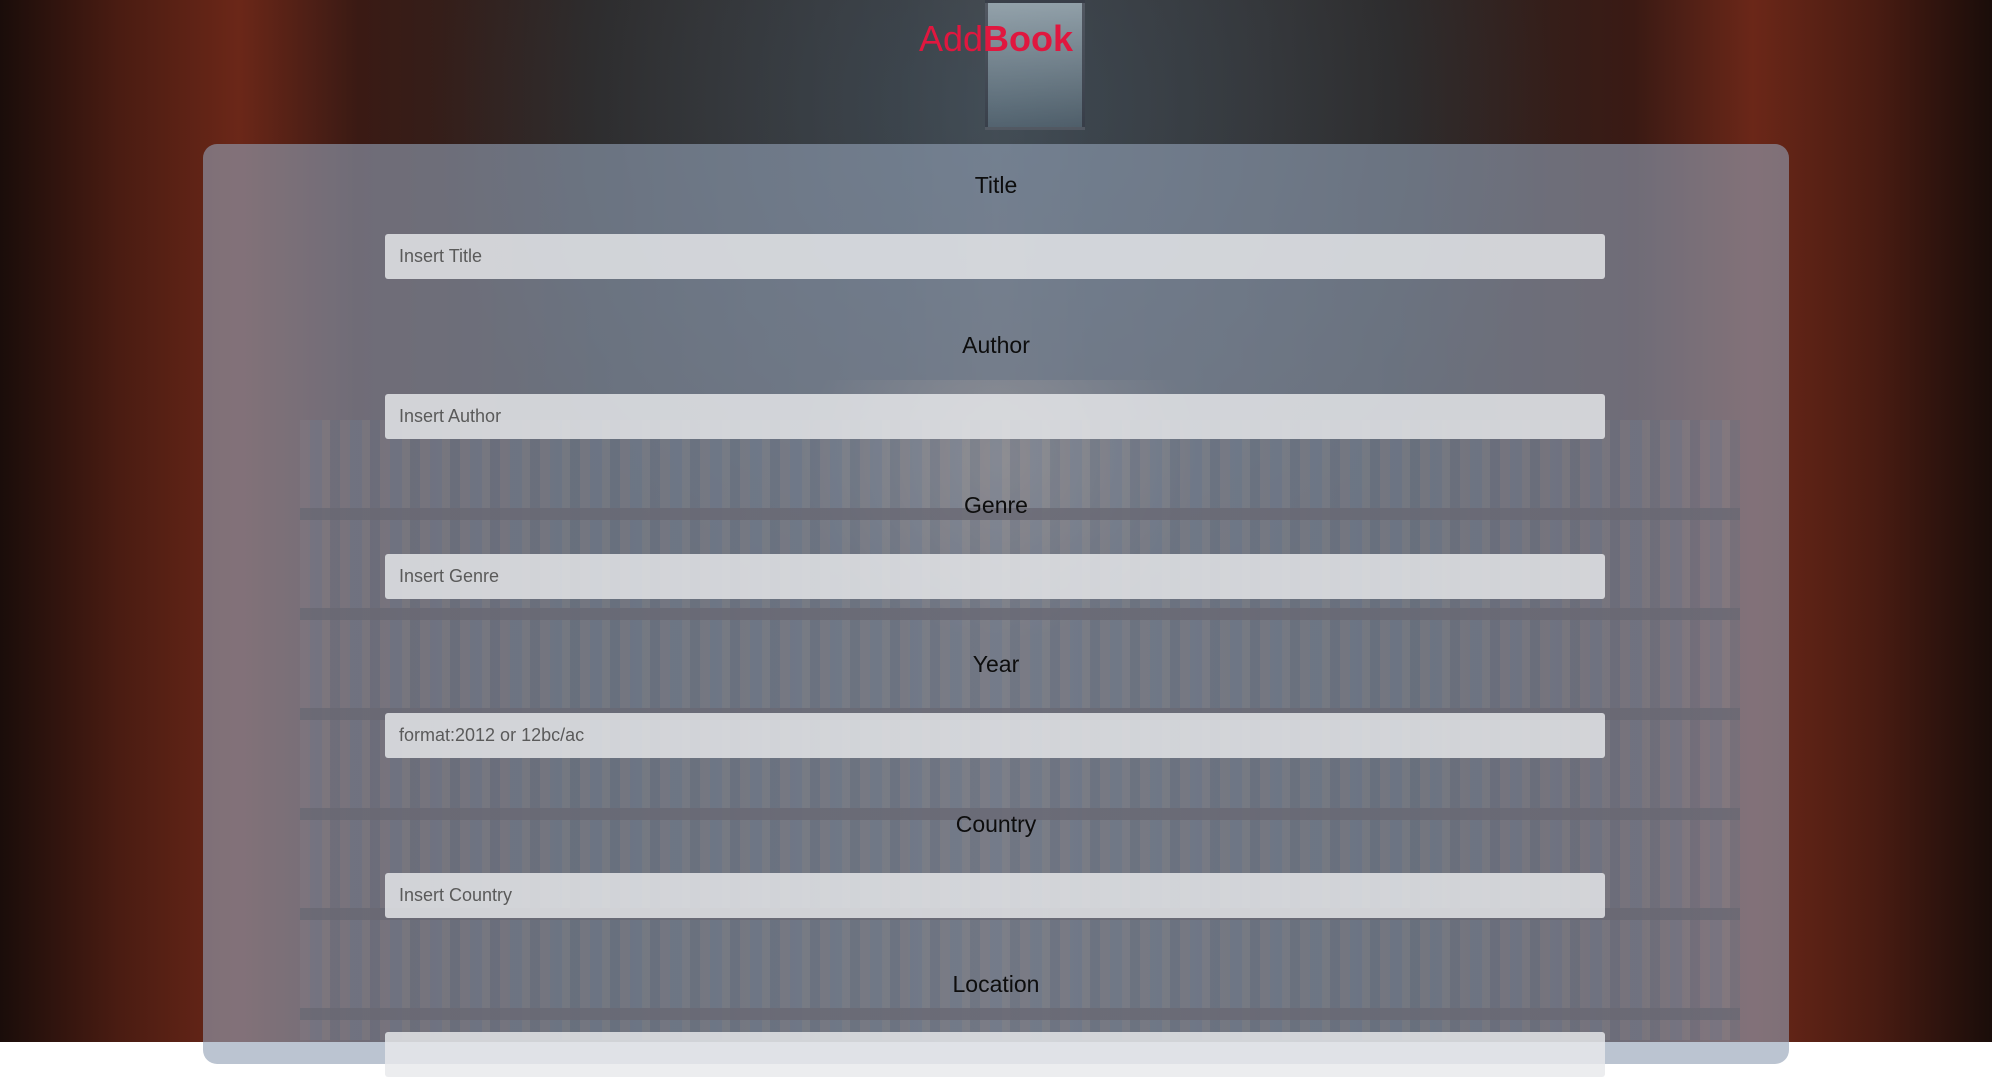 This screenshot has height=1077, width=1992. Describe the element at coordinates (995, 416) in the screenshot. I see `author-input` at that location.